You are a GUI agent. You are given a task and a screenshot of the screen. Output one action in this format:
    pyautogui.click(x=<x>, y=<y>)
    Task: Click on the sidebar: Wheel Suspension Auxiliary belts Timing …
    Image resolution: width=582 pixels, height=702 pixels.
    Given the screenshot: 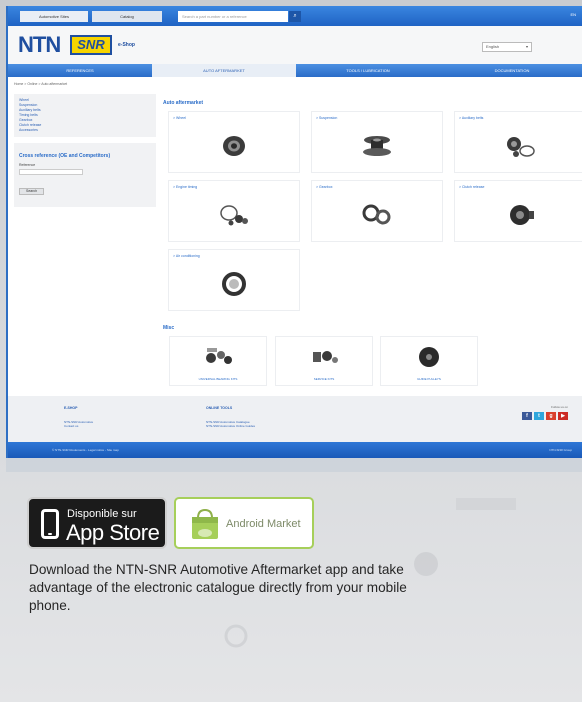 What is the action you would take?
    pyautogui.click(x=85, y=153)
    